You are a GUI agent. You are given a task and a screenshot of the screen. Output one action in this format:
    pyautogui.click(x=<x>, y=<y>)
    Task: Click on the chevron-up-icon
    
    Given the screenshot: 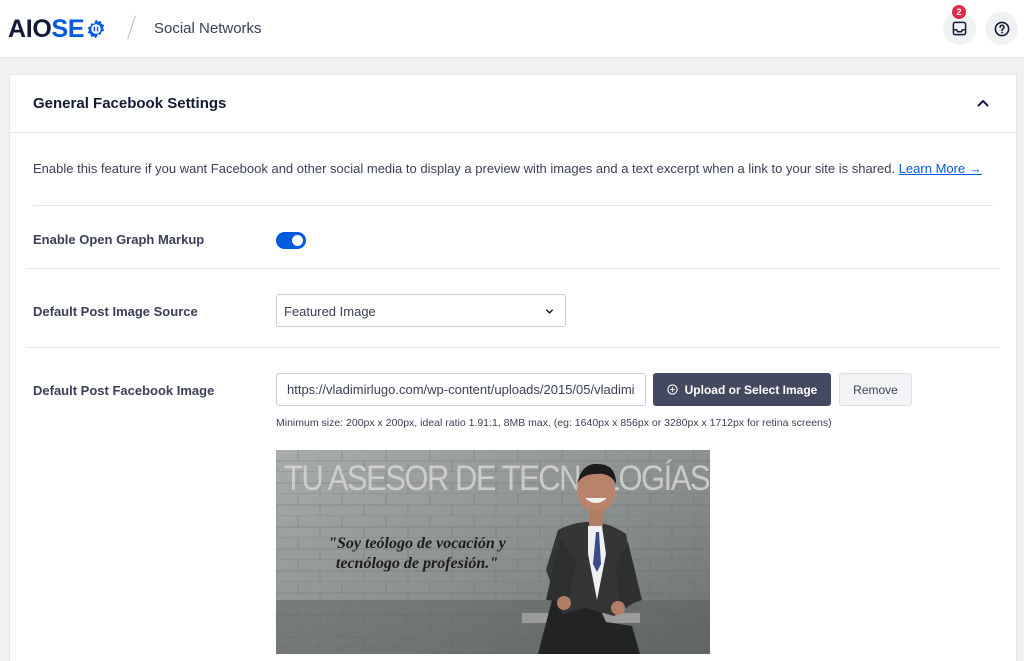 What is the action you would take?
    pyautogui.click(x=983, y=103)
    